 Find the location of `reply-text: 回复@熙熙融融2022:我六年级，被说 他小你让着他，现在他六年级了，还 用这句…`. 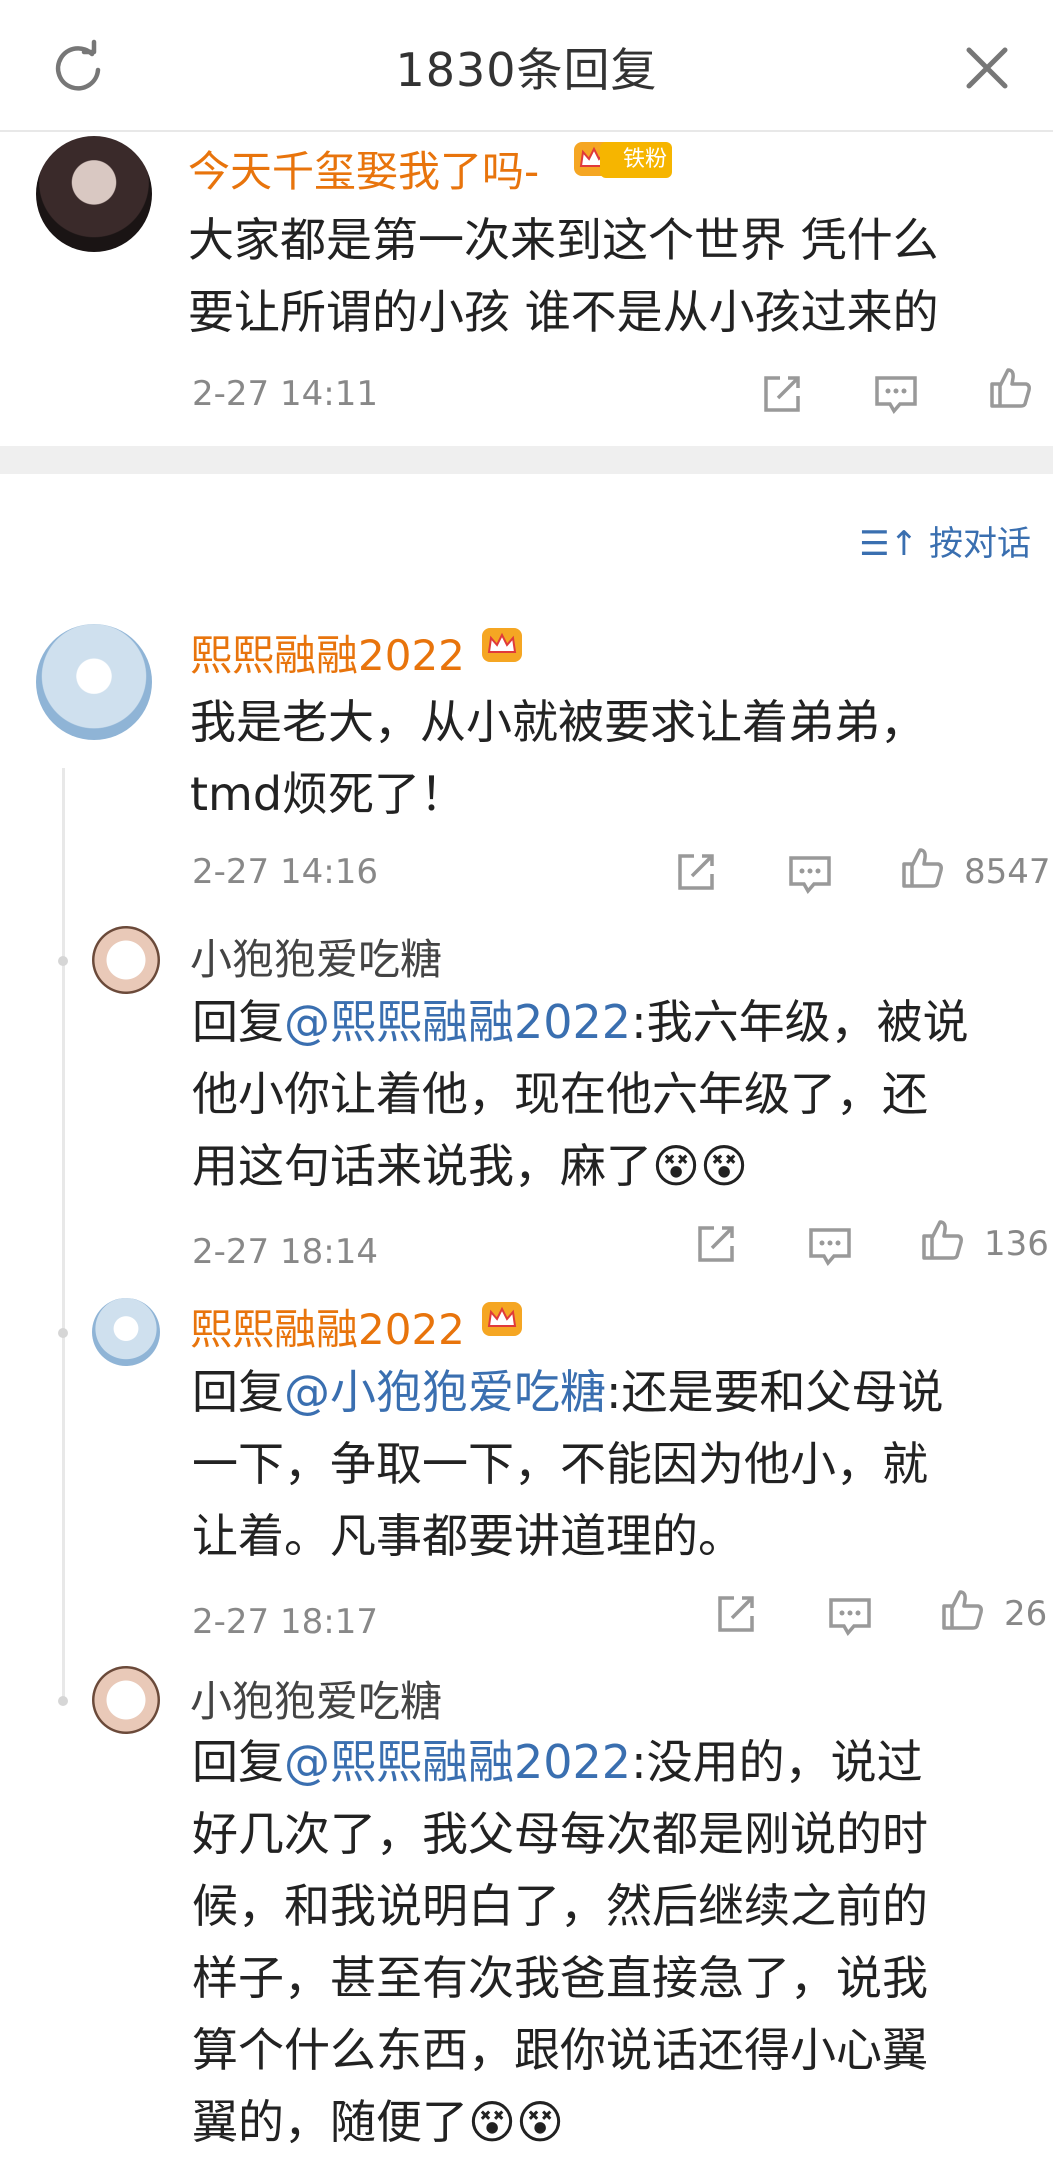

reply-text: 回复@熙熙融融2022:我六年级，被说 他小你让着他，现在他六年级了，还 用这句… is located at coordinates (580, 1094).